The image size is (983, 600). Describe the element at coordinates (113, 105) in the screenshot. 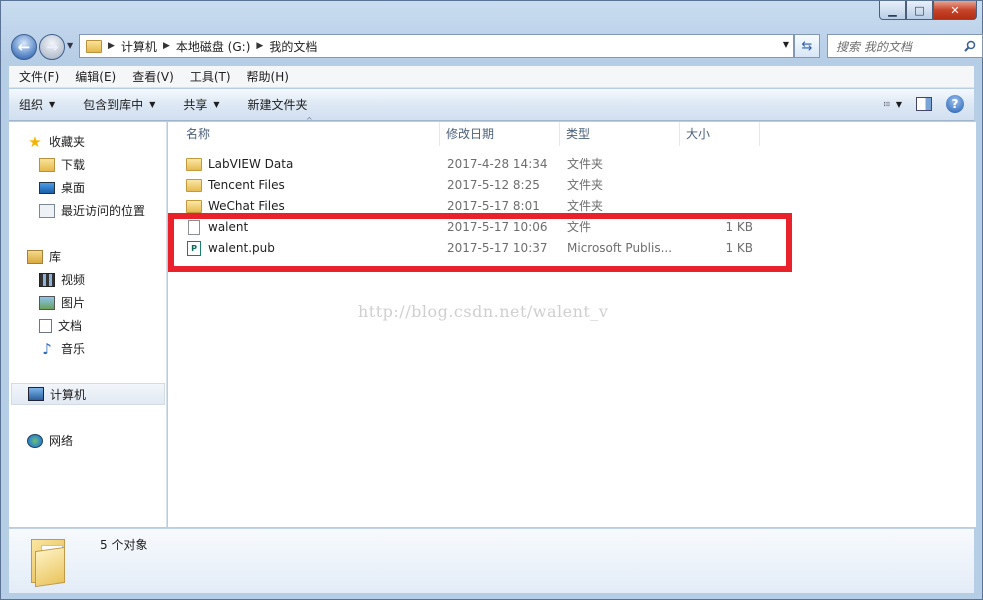

I see `include-in-library-label: 包含到库中` at that location.